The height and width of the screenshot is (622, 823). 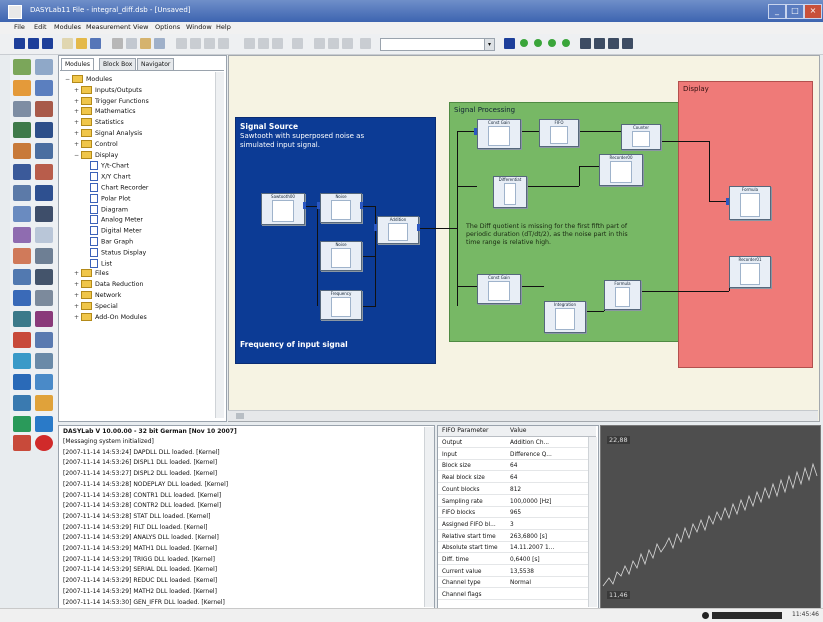 What do you see at coordinates (44, 109) in the screenshot?
I see `bar-module-icon` at bounding box center [44, 109].